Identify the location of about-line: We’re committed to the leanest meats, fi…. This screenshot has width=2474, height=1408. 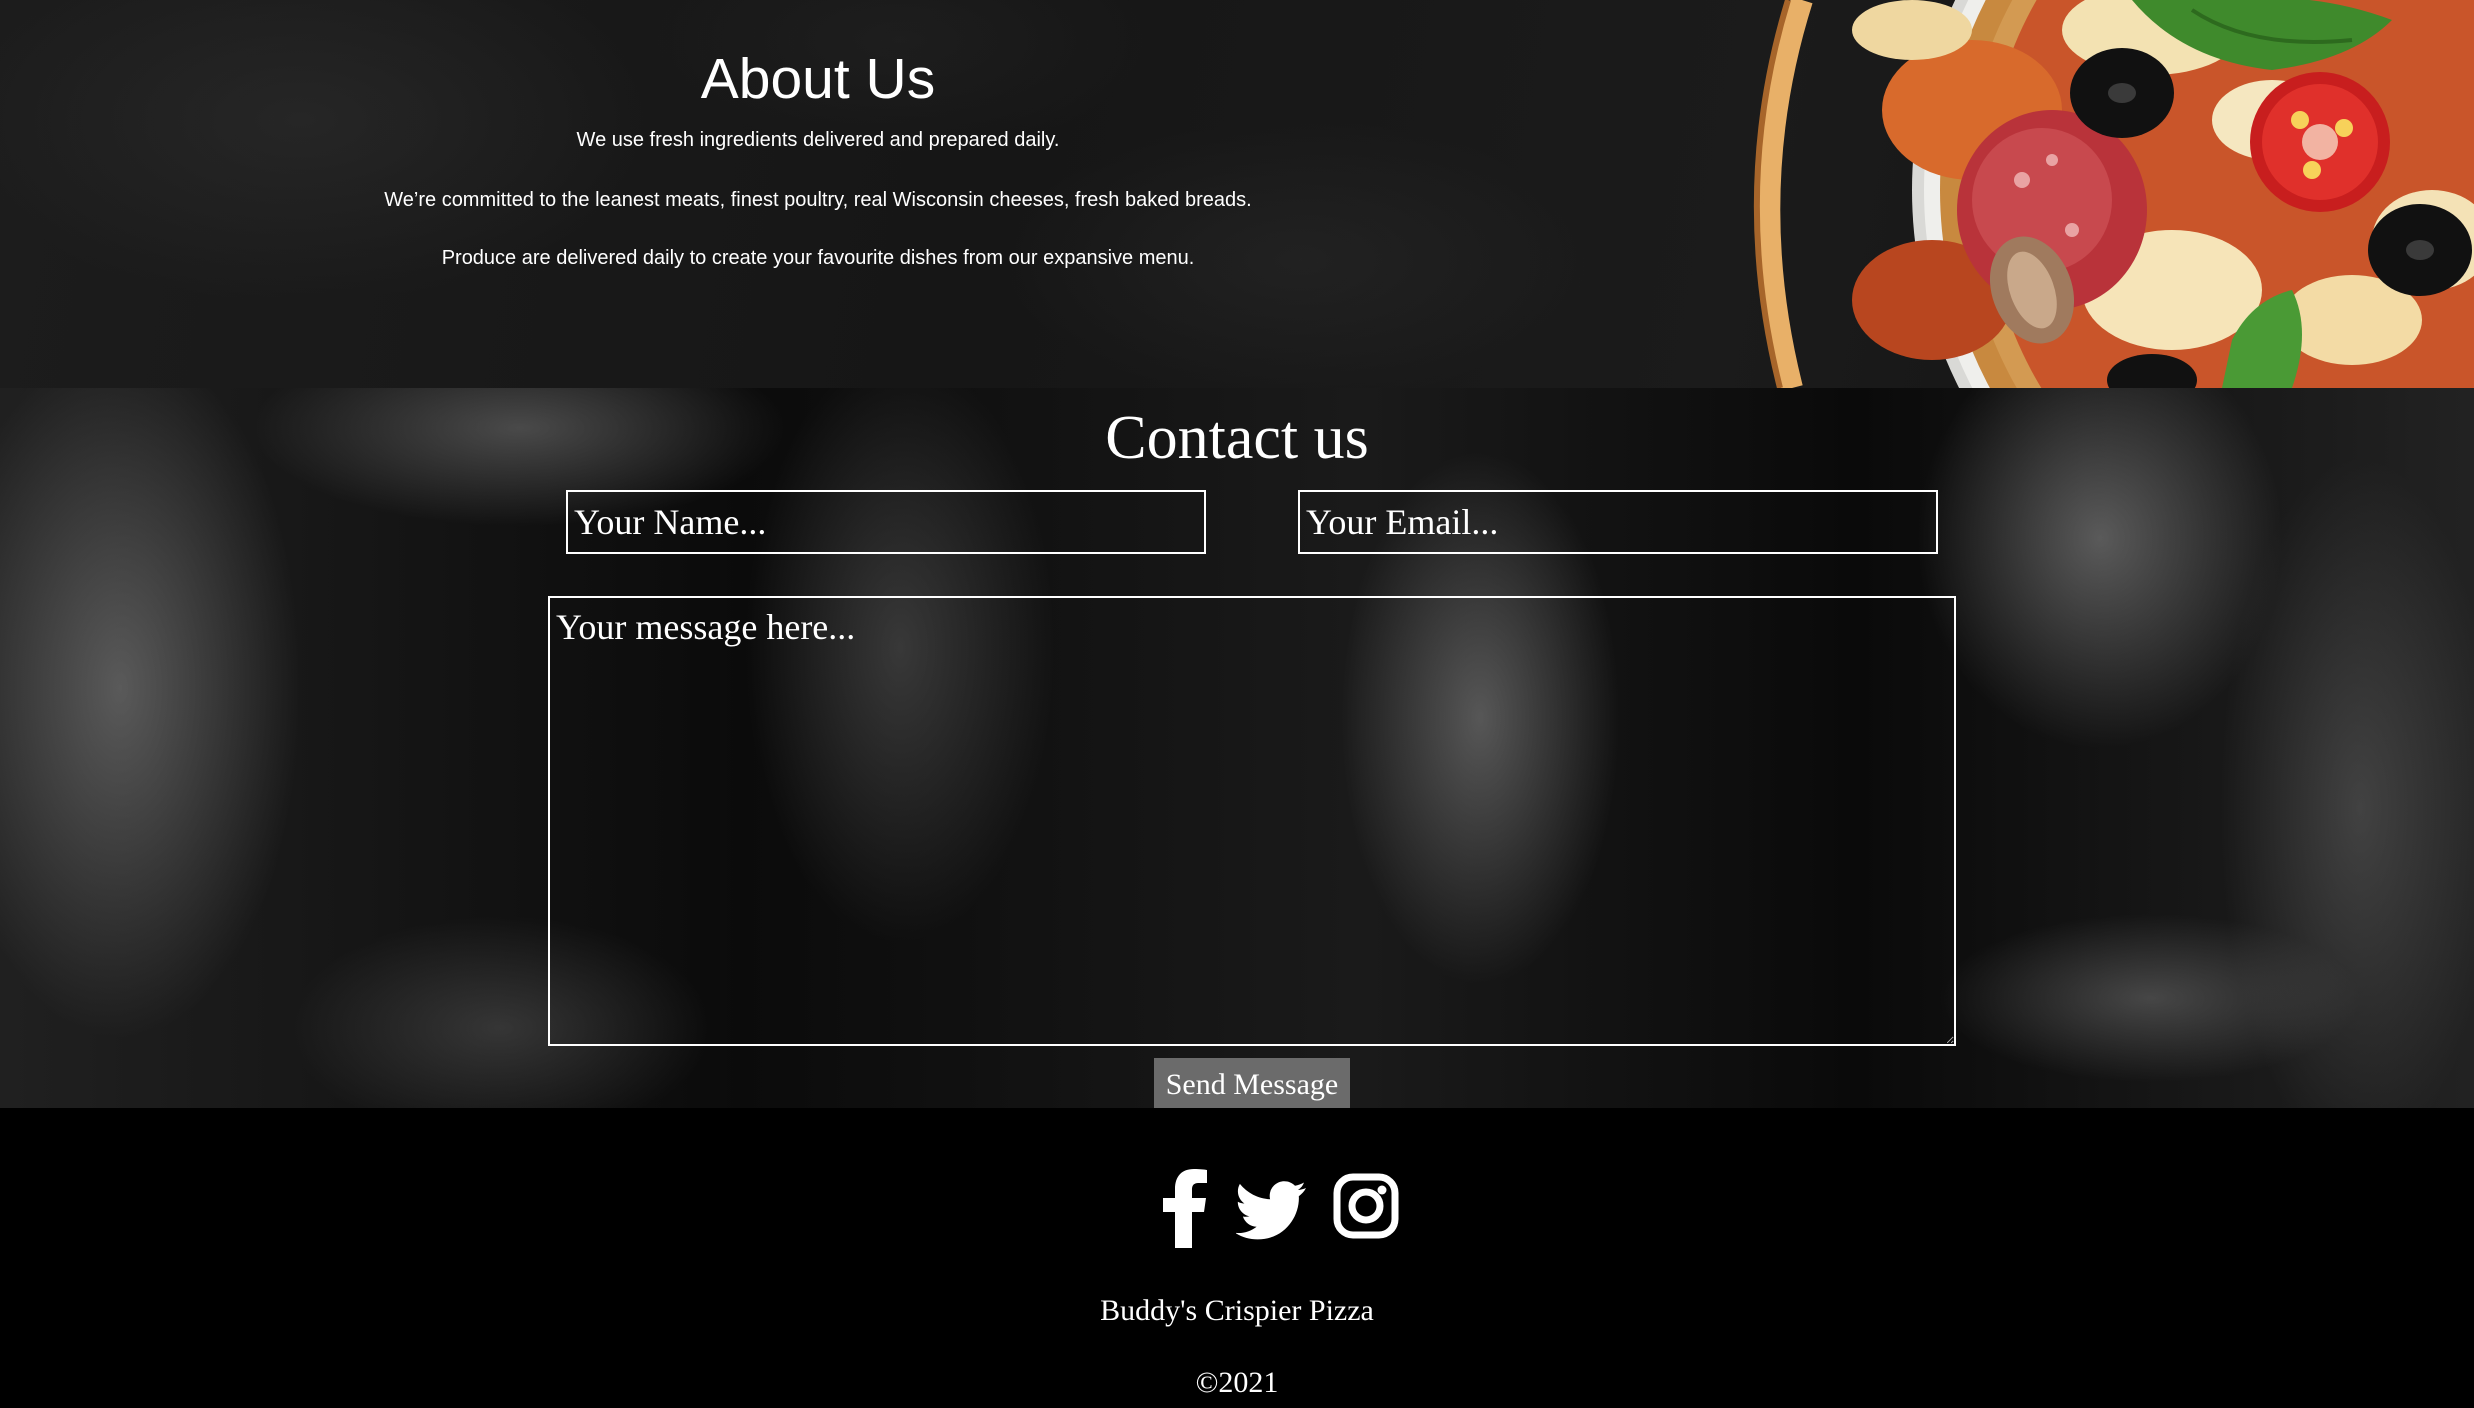
(818, 200).